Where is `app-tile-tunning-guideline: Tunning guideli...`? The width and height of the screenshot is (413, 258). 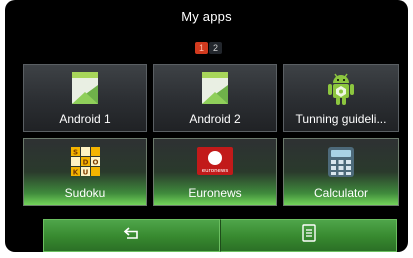 app-tile-tunning-guideline: Tunning guideli... is located at coordinates (341, 98).